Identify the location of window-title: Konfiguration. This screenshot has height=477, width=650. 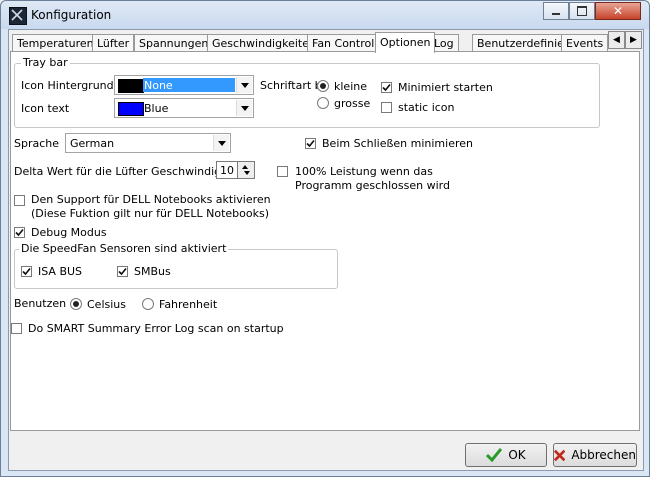
(71, 15).